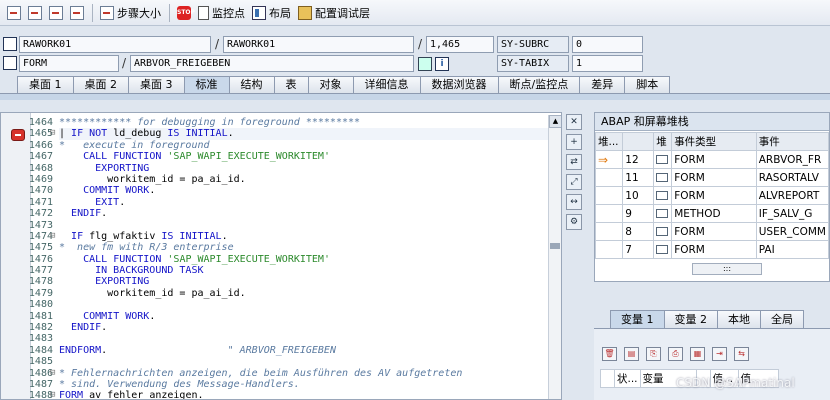 This screenshot has width=830, height=400. I want to click on scroll-thumb, so click(555, 246).